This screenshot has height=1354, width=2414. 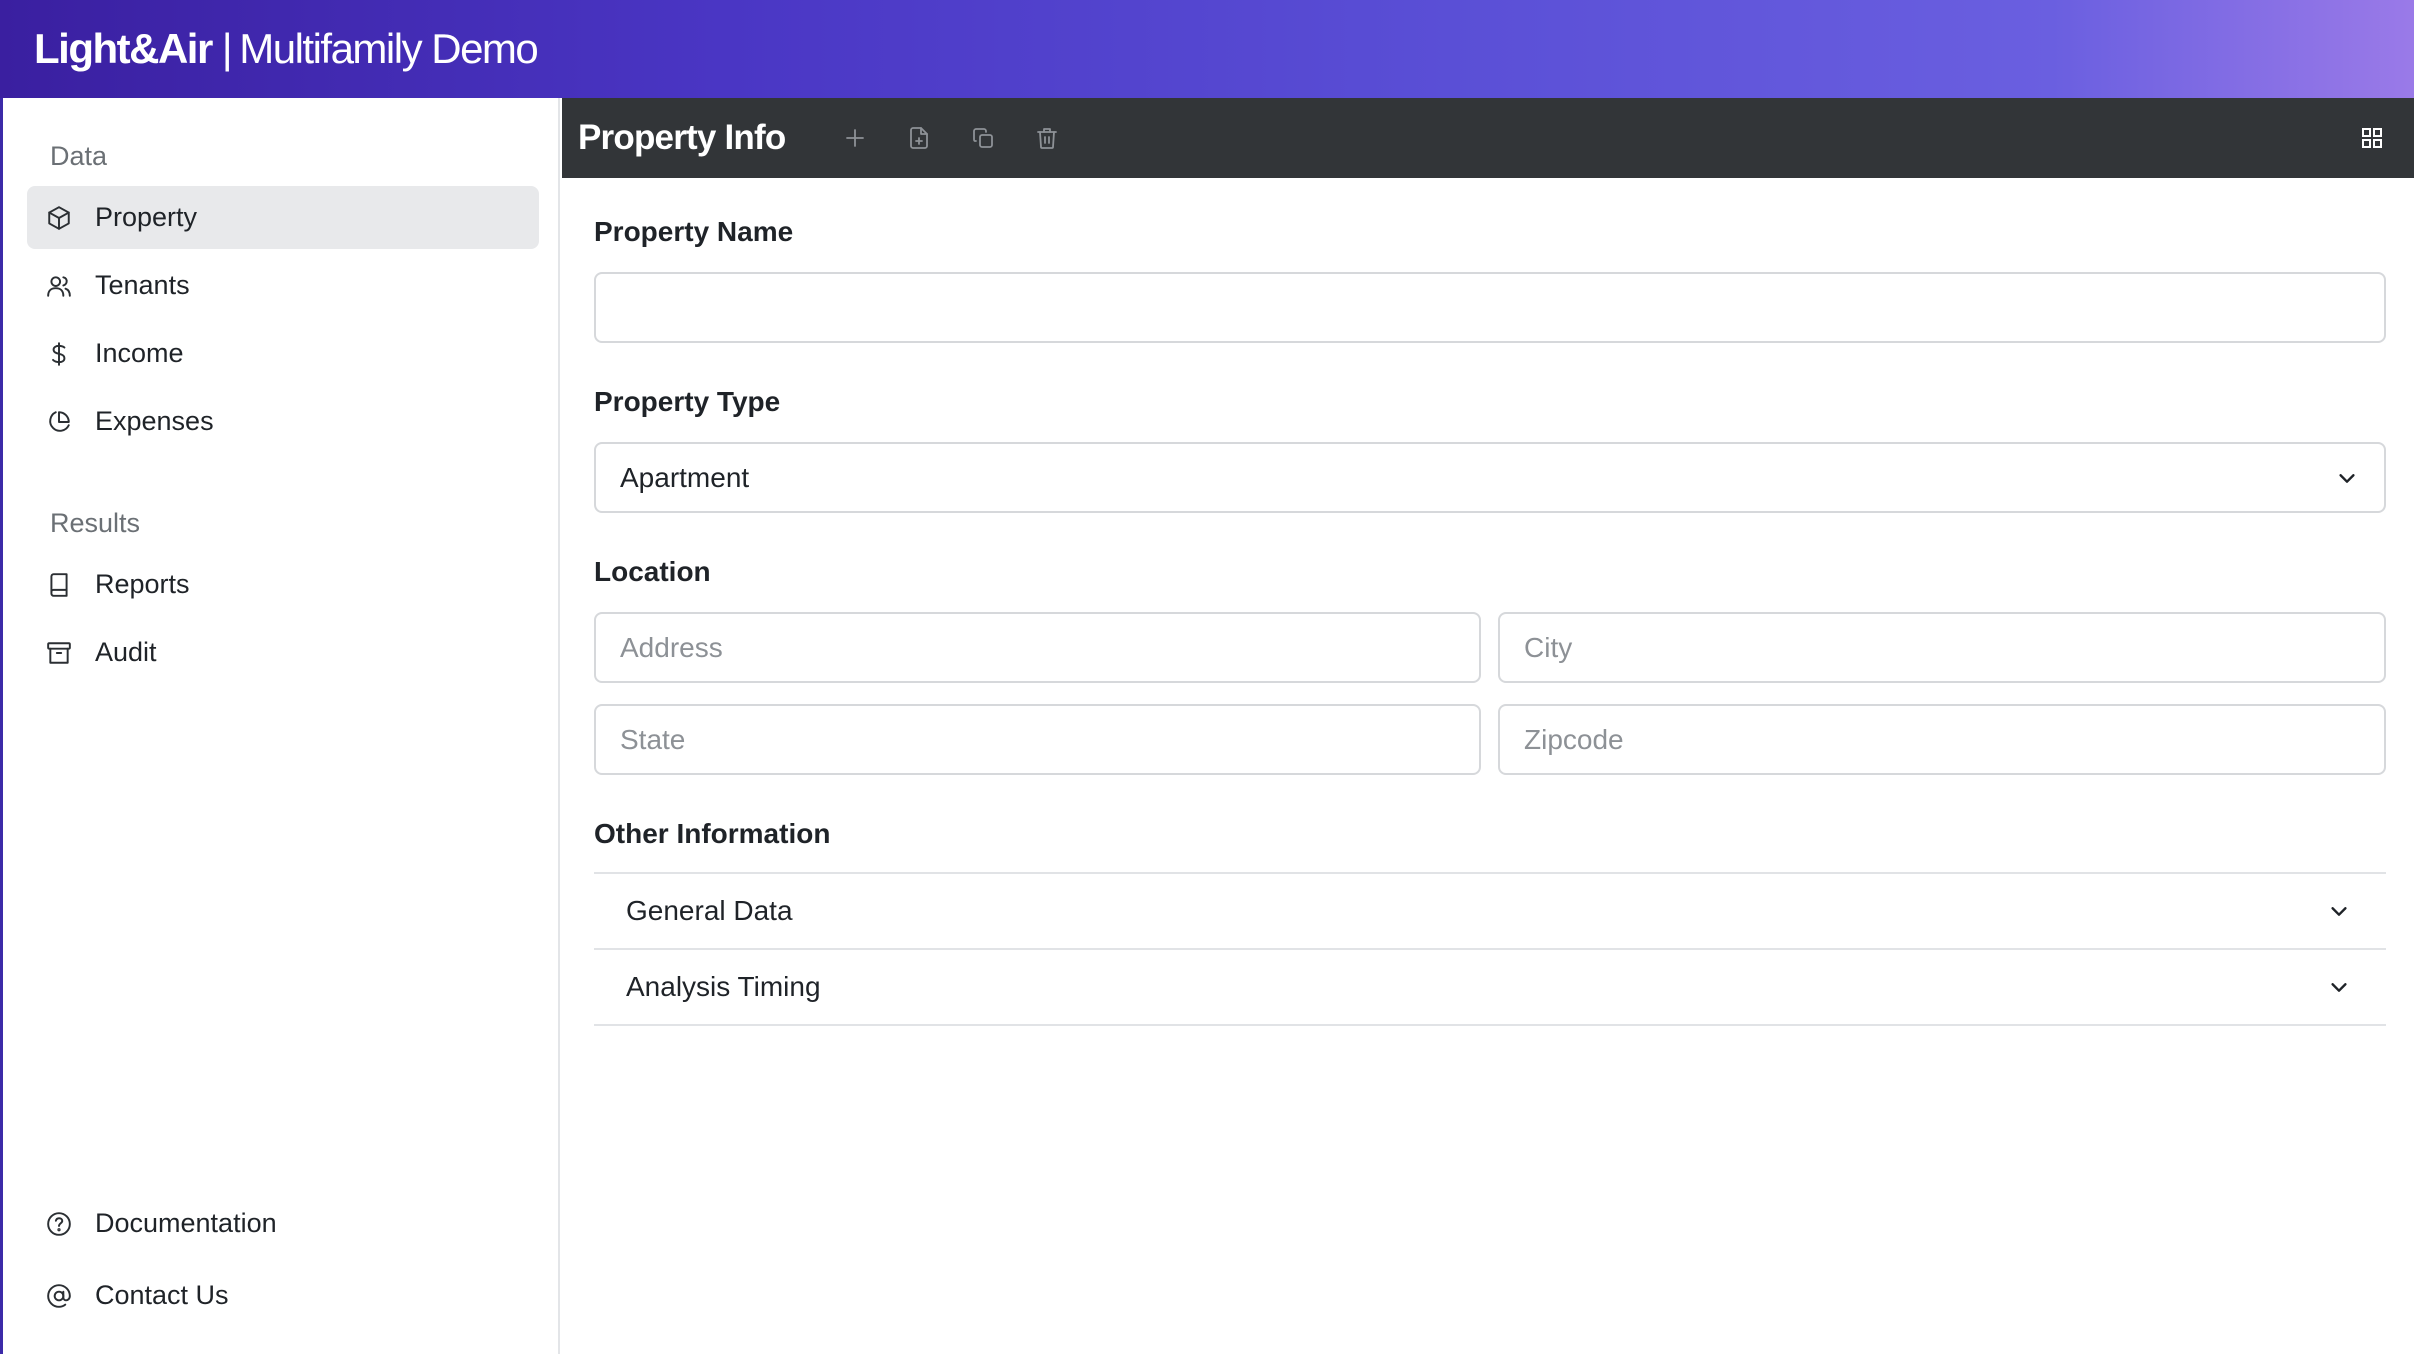 I want to click on sidebar-item-reports: Reports, so click(x=283, y=584).